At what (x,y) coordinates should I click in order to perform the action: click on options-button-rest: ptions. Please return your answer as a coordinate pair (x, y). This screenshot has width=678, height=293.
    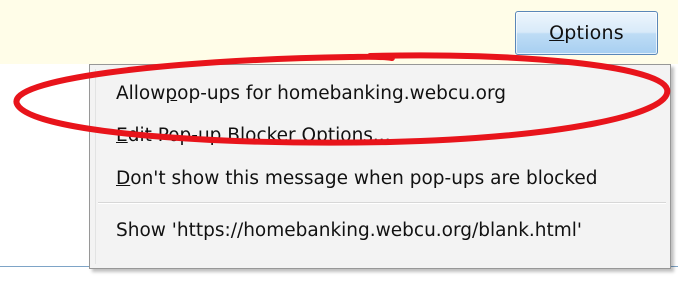
    Looking at the image, I should click on (594, 33).